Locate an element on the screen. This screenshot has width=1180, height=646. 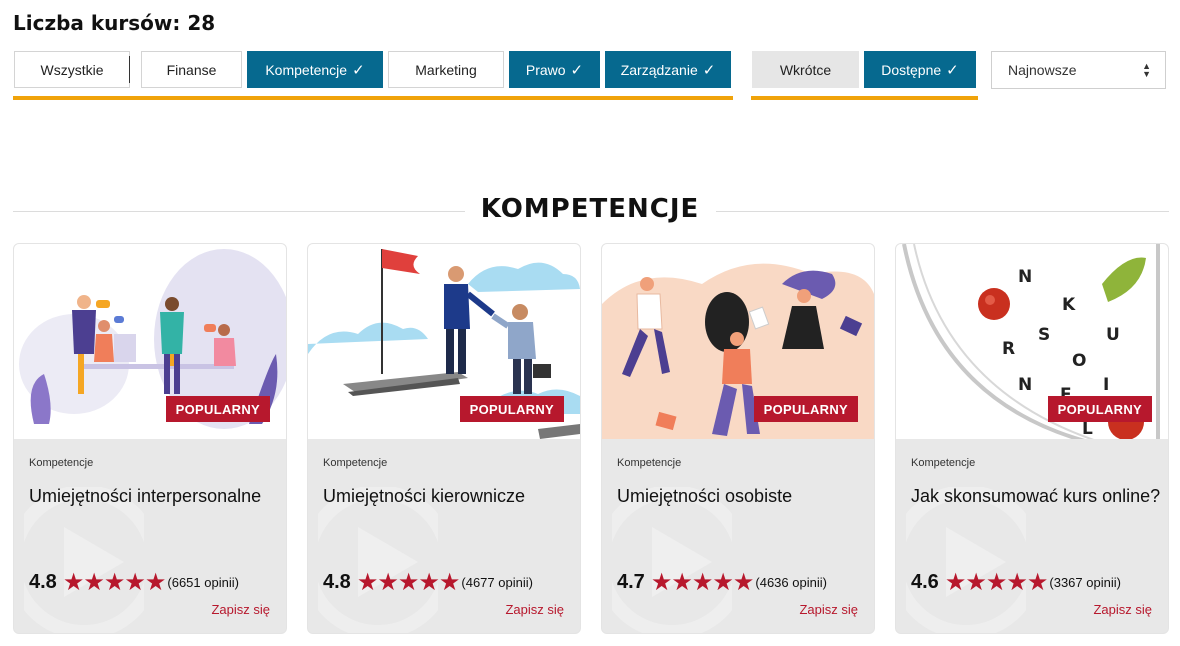
filter-wszystkie: Wszystkie is located at coordinates (72, 69).